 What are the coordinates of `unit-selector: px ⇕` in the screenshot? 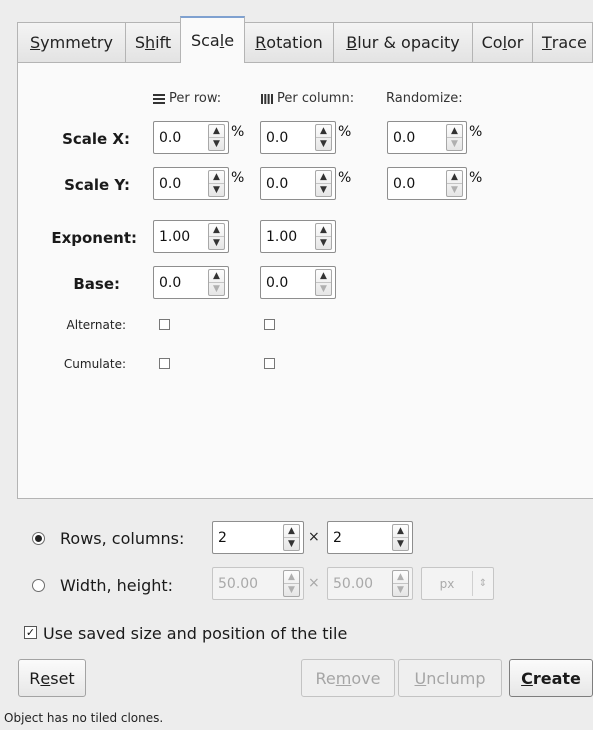 It's located at (457, 583).